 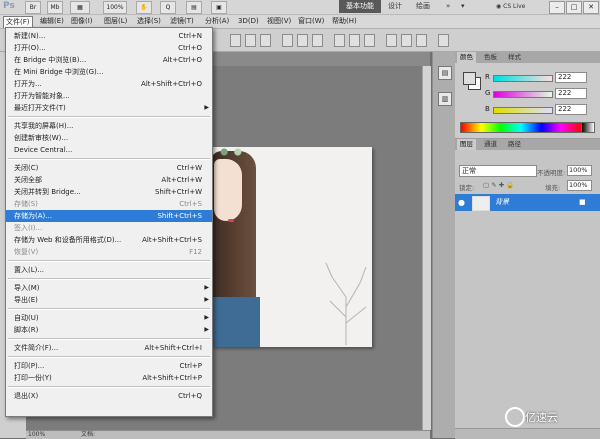 I want to click on channel-b-slider, so click(x=523, y=110).